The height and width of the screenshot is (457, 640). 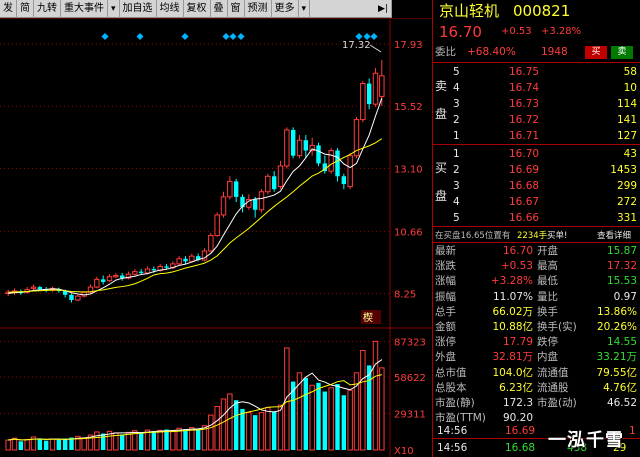 What do you see at coordinates (536, 72) in the screenshot?
I see `book-level-row: 5 16.75 58` at bounding box center [536, 72].